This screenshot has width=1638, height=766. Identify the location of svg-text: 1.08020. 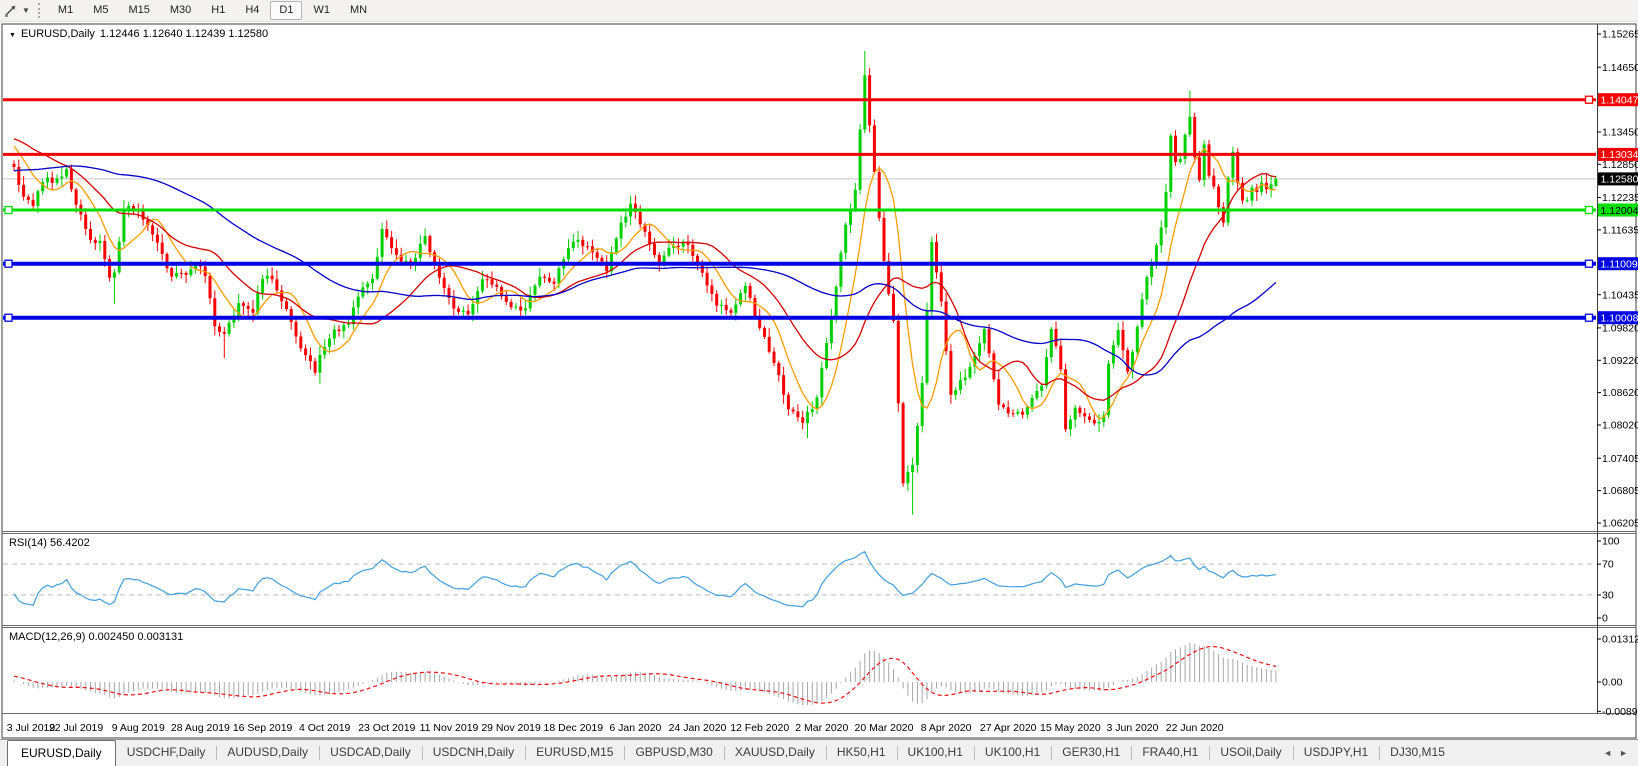
(1620, 426).